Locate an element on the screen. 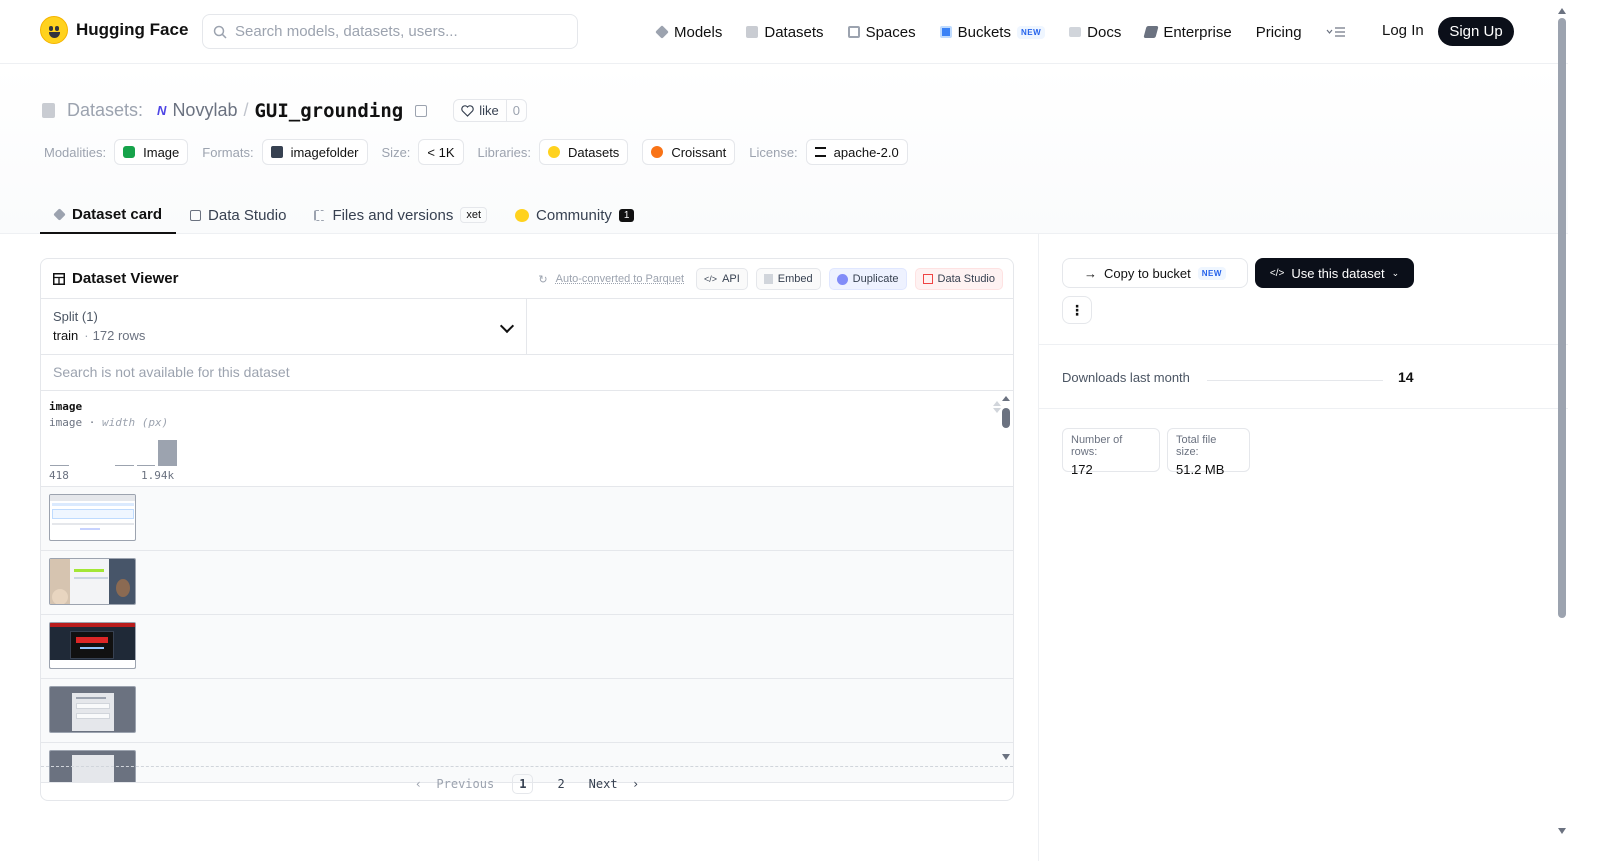 The width and height of the screenshot is (1600, 861). split-name: train is located at coordinates (66, 335).